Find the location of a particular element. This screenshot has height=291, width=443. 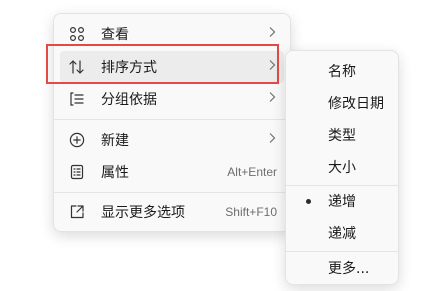

menu-item-label: 查看 is located at coordinates (115, 35).